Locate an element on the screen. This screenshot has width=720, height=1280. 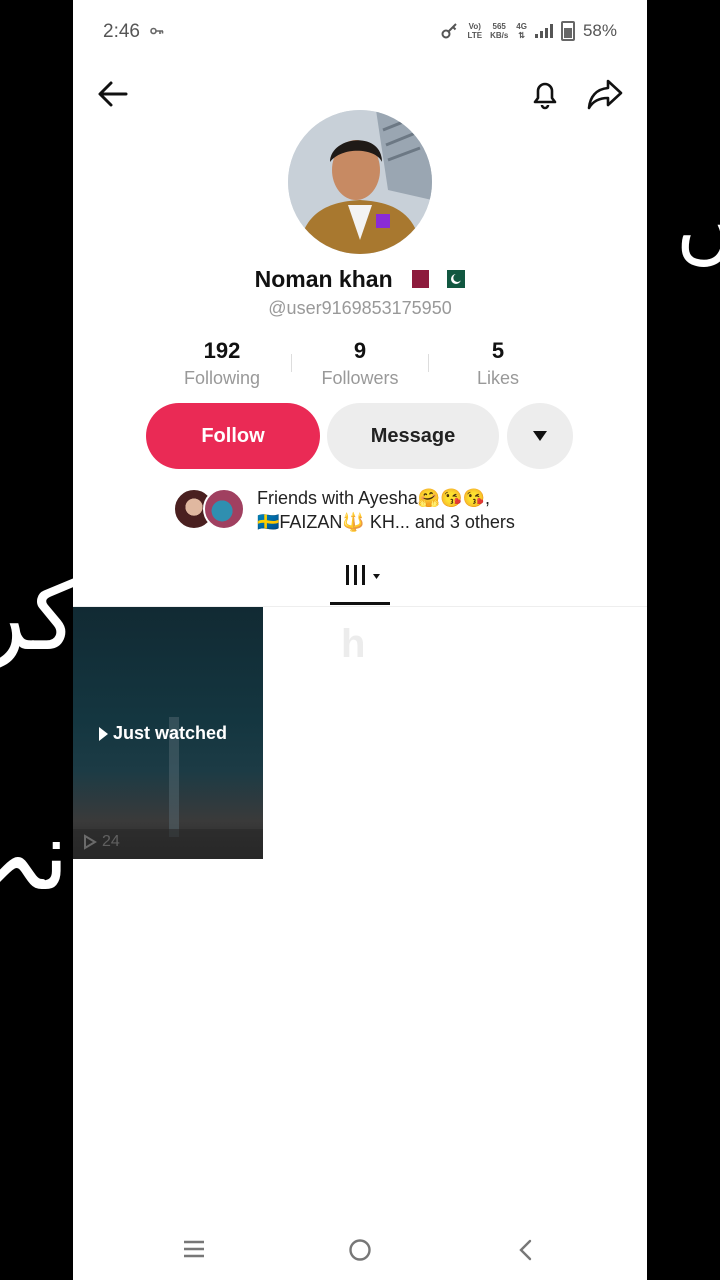
more-options-button is located at coordinates (540, 436).